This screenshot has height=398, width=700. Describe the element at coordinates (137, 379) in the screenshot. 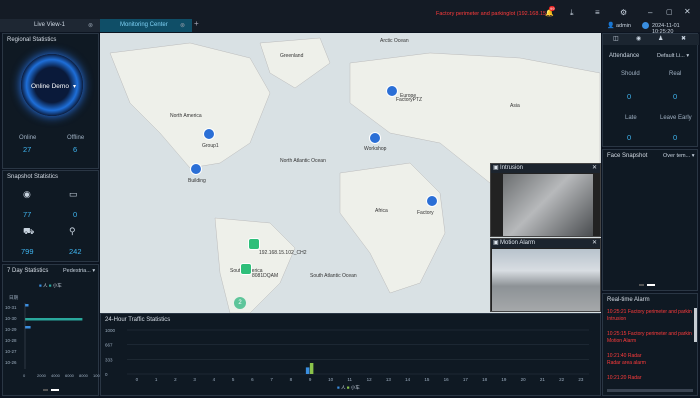

I see `x-tick-label: 0` at that location.